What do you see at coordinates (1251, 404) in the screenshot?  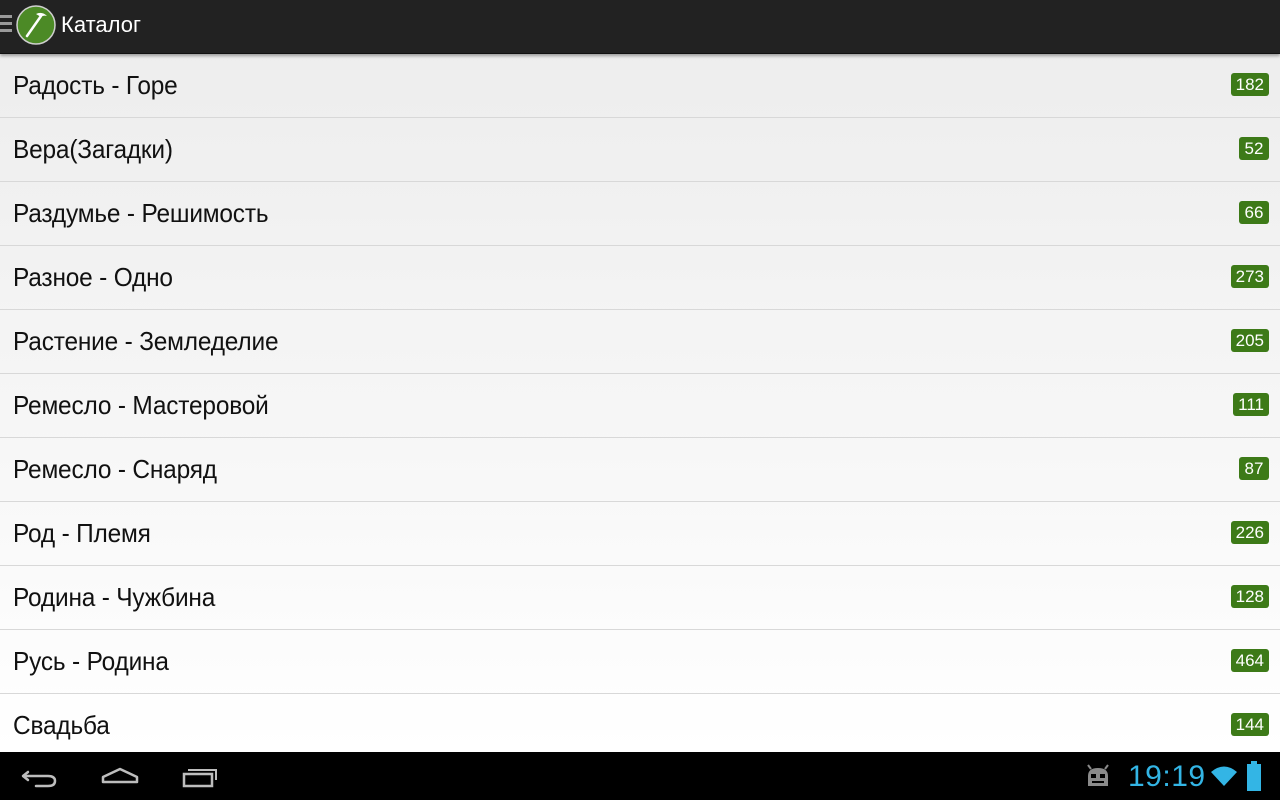 I see `count-badge: 111` at bounding box center [1251, 404].